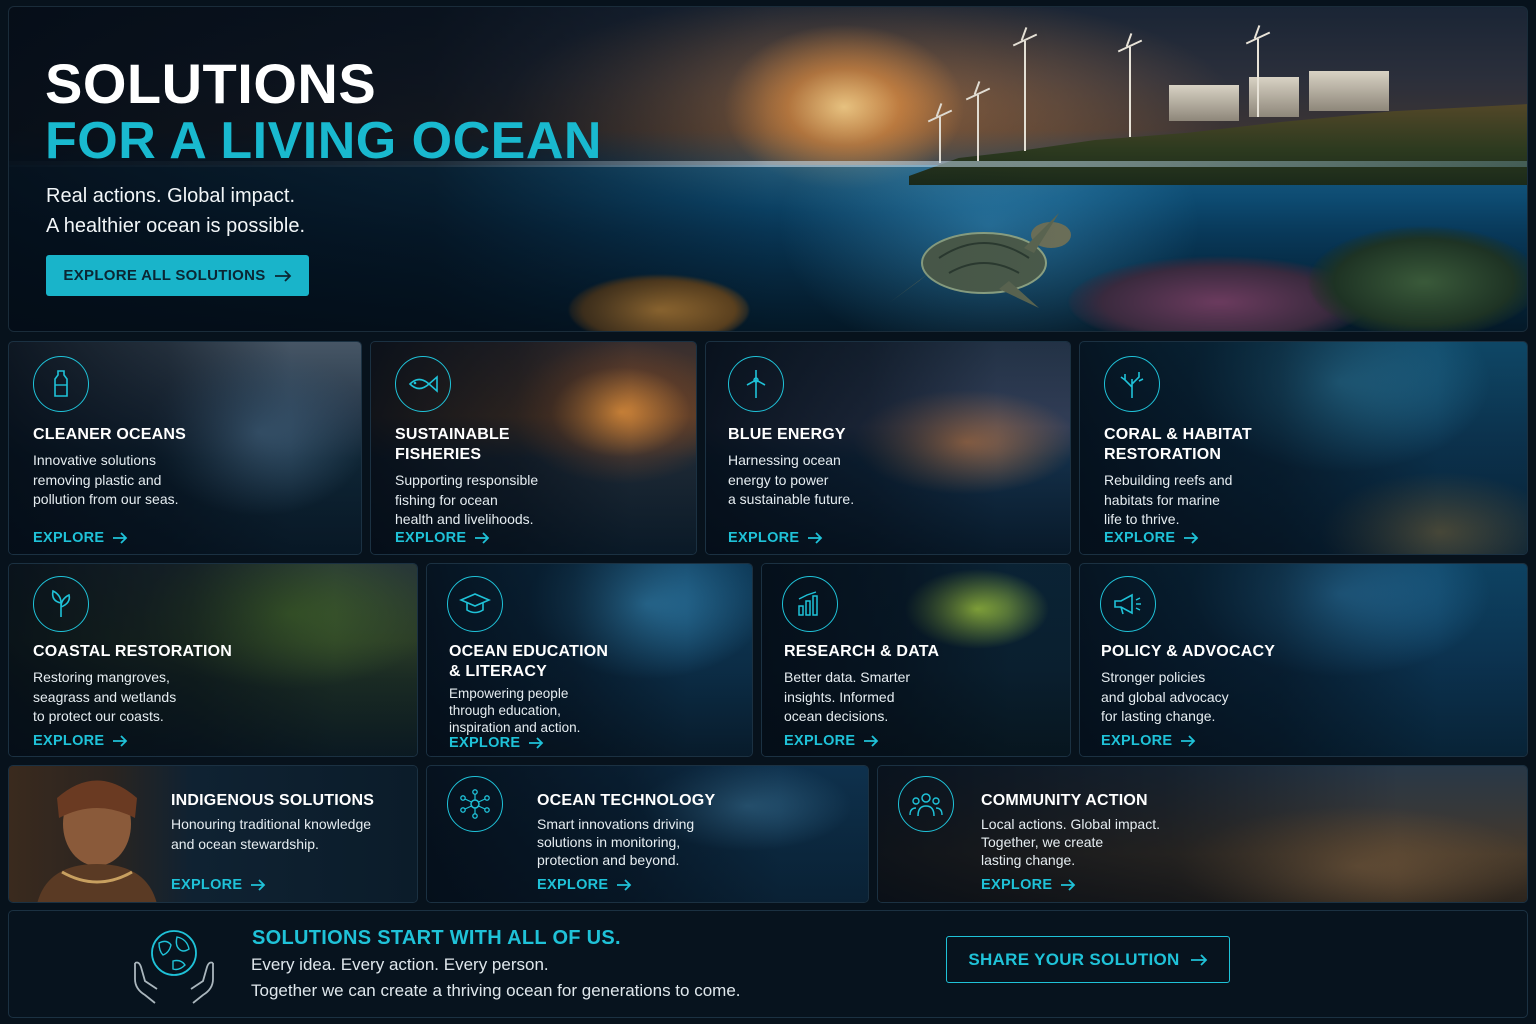  What do you see at coordinates (1178, 444) in the screenshot?
I see `card-title: CORAL & HABITAT RESTORATION` at bounding box center [1178, 444].